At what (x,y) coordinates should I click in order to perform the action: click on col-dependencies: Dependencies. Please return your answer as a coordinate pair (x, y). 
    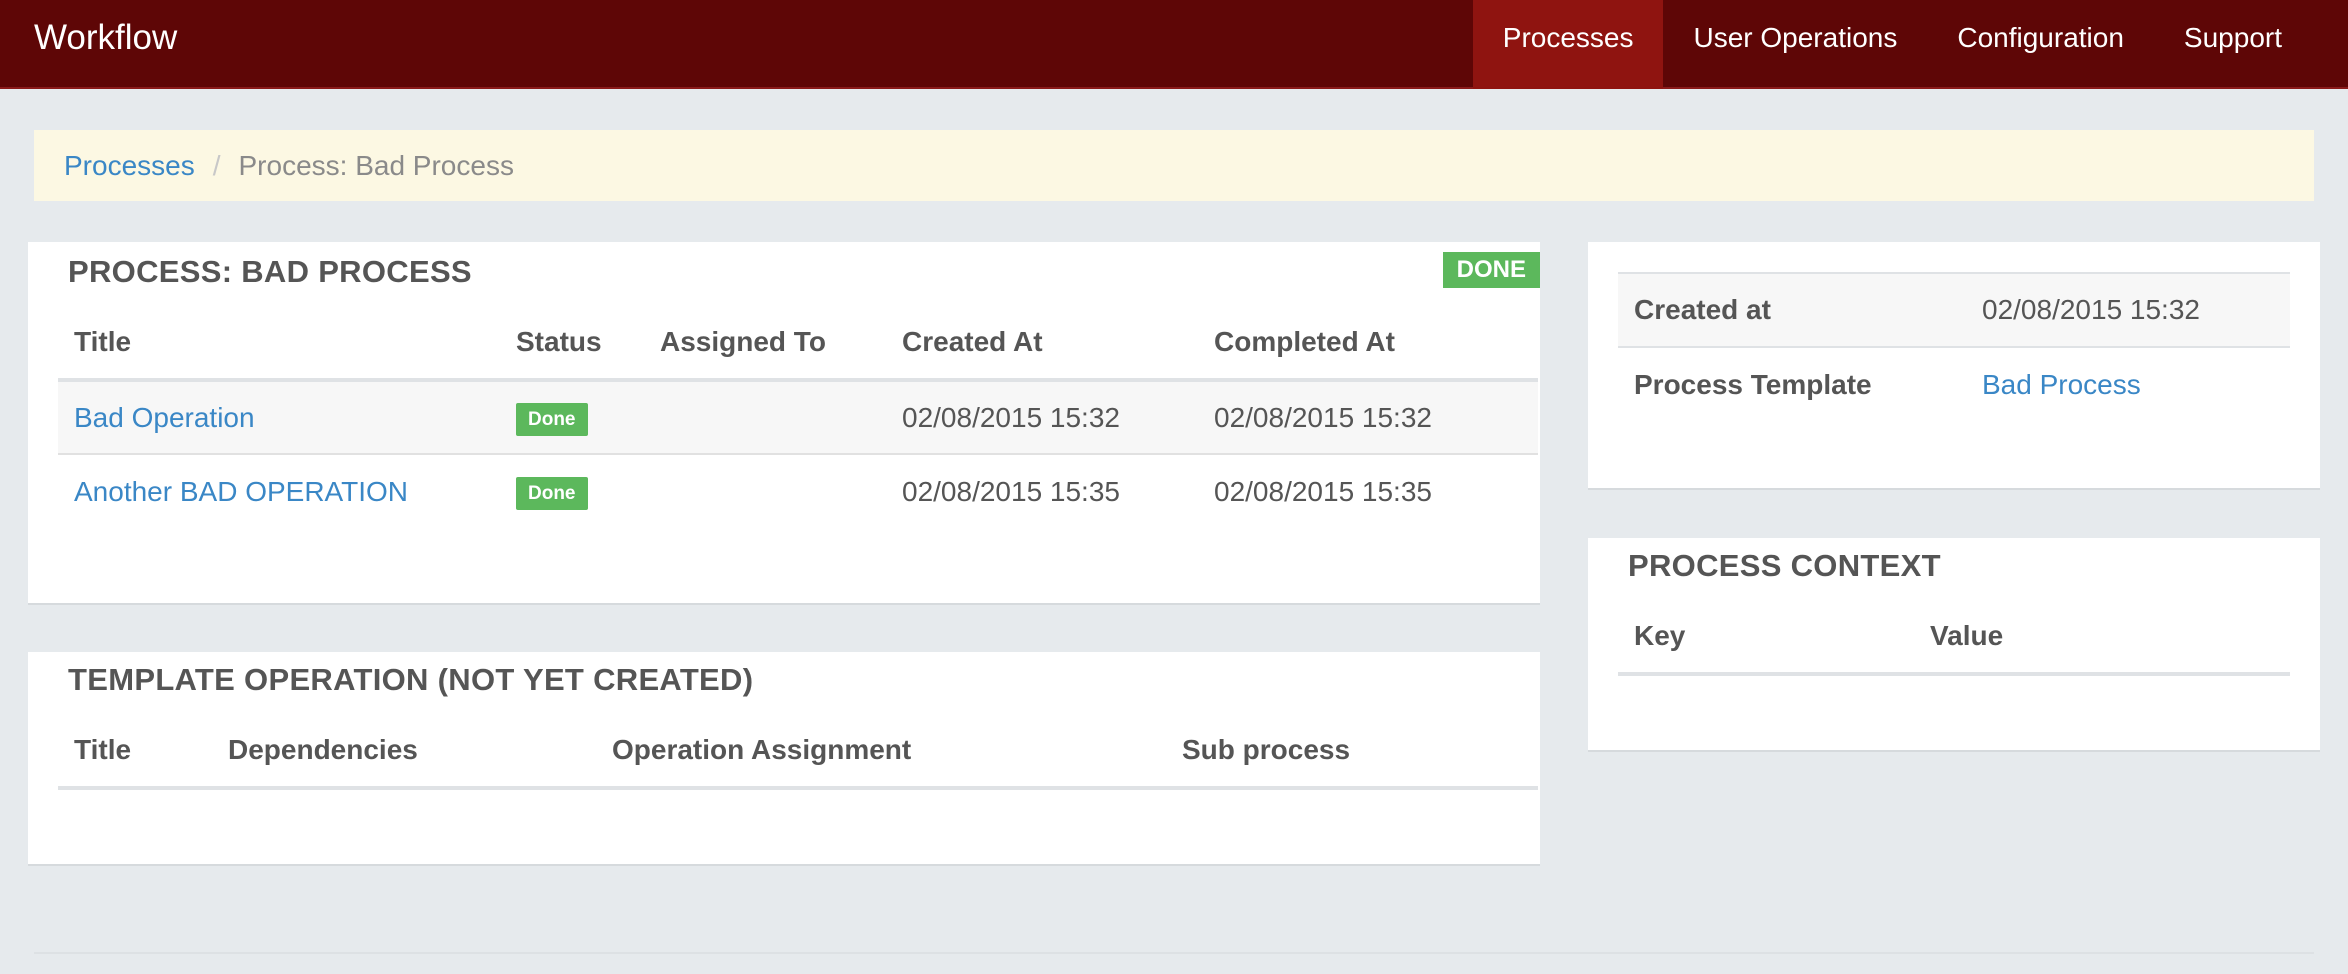
    Looking at the image, I should click on (404, 752).